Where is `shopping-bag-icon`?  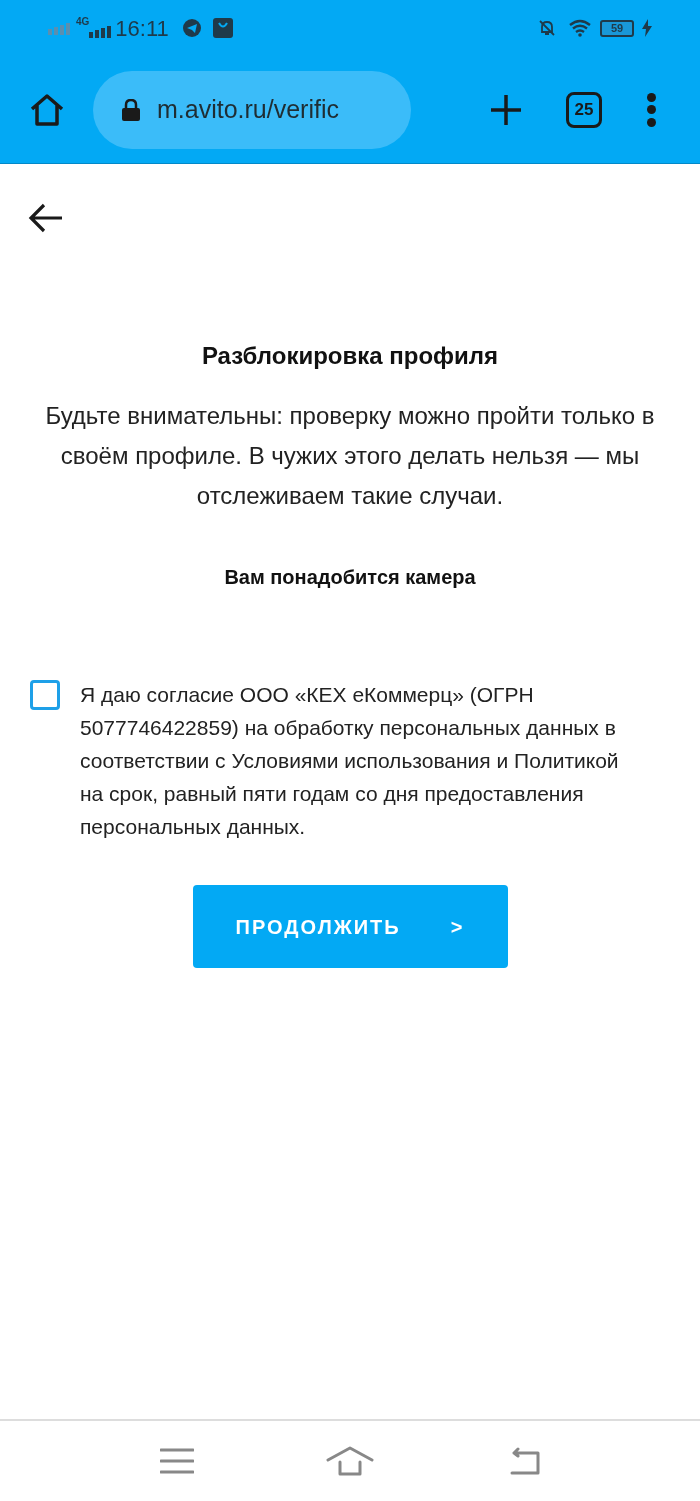
shopping-bag-icon is located at coordinates (222, 28).